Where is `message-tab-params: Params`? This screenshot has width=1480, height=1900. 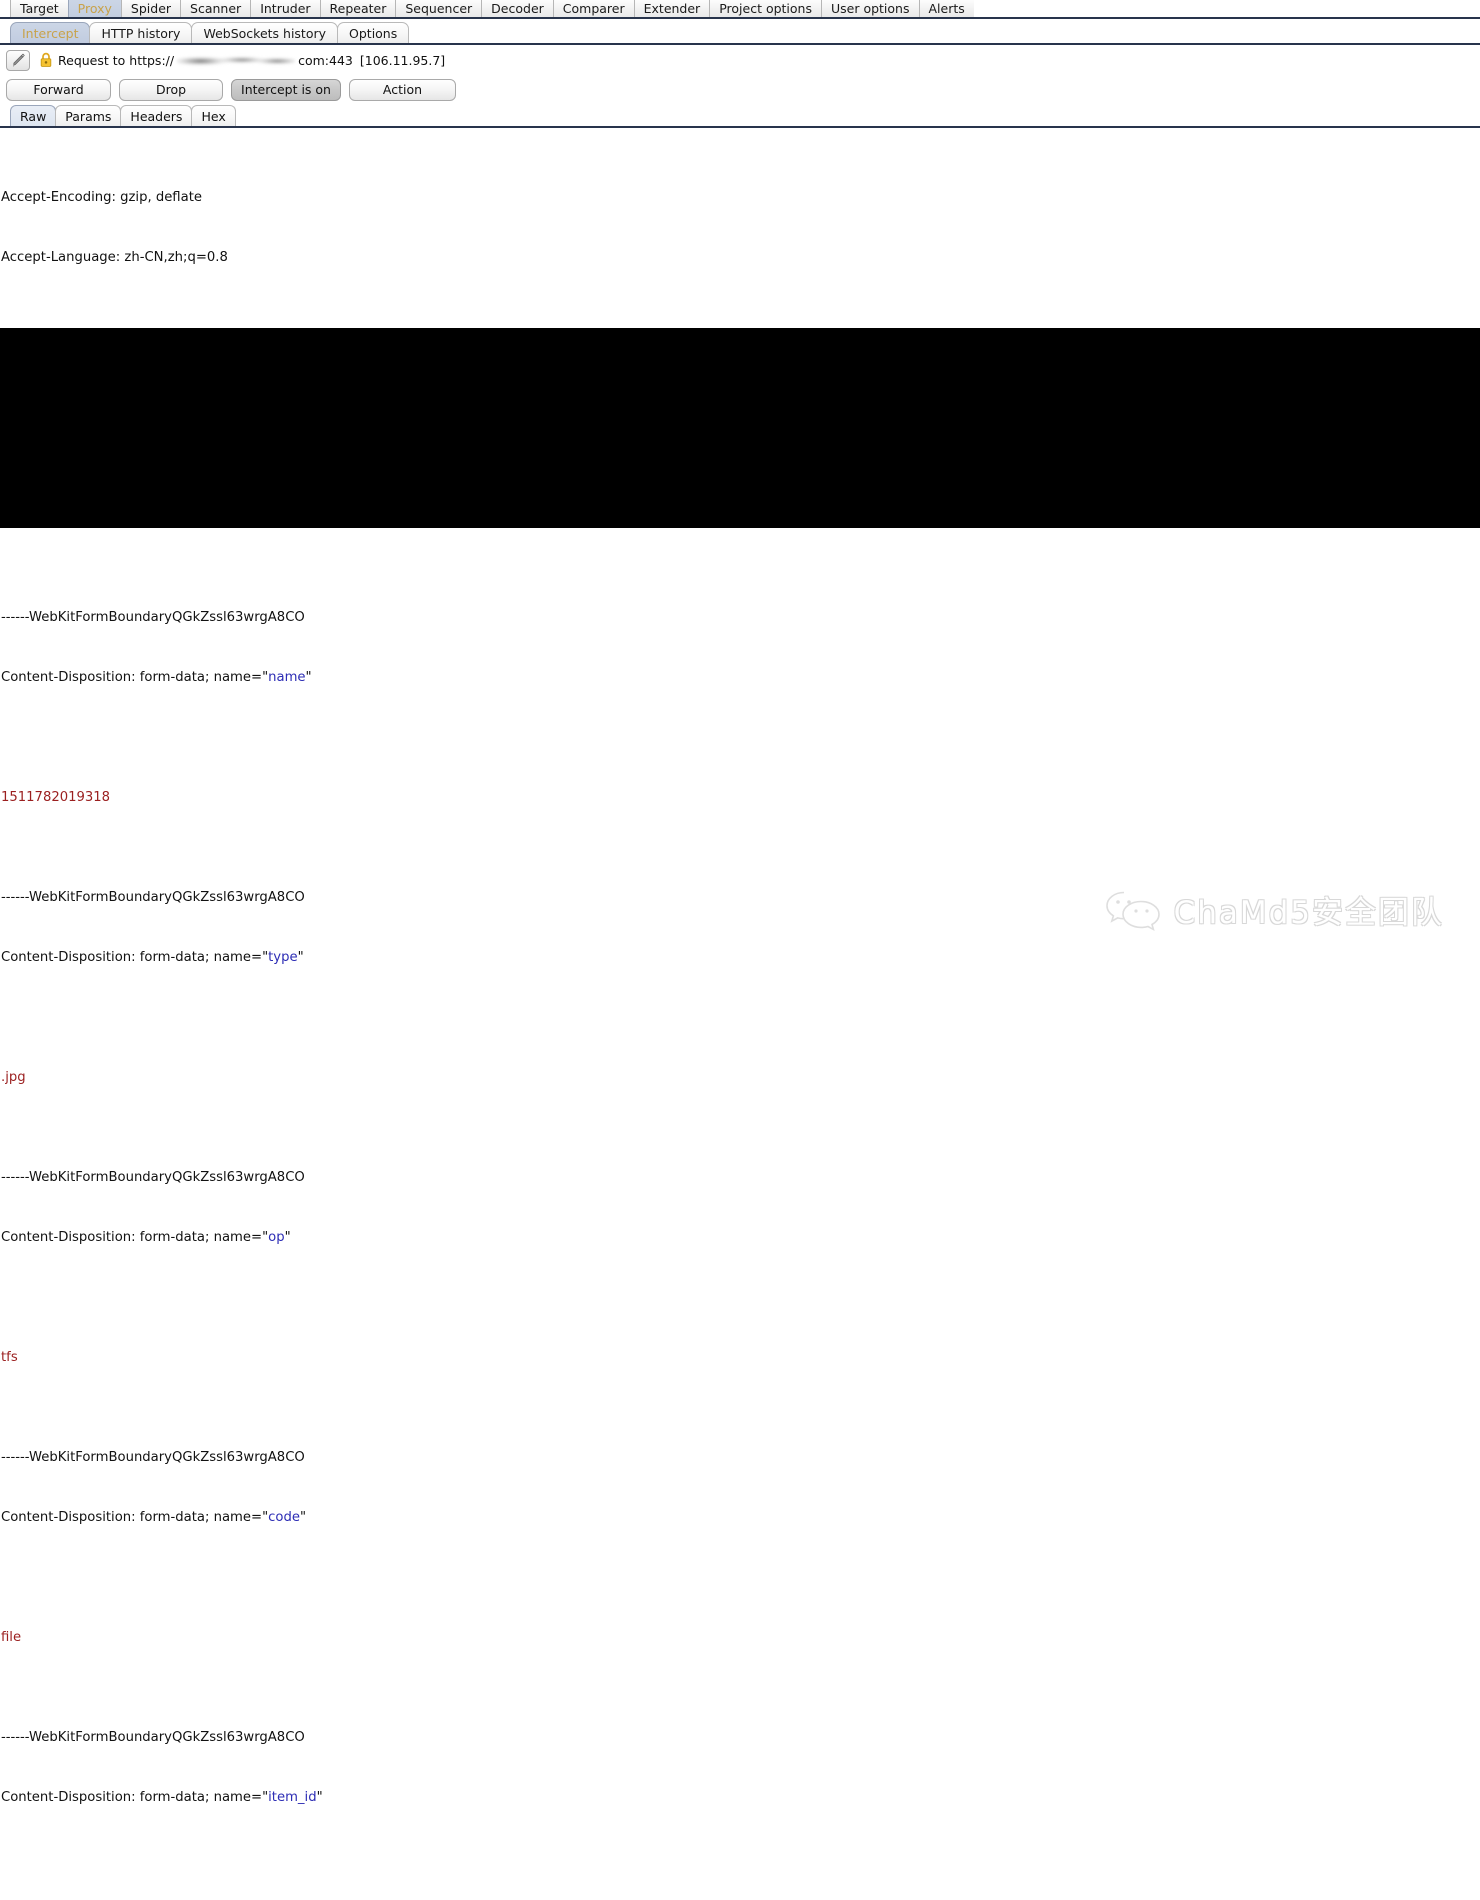
message-tab-params: Params is located at coordinates (88, 115).